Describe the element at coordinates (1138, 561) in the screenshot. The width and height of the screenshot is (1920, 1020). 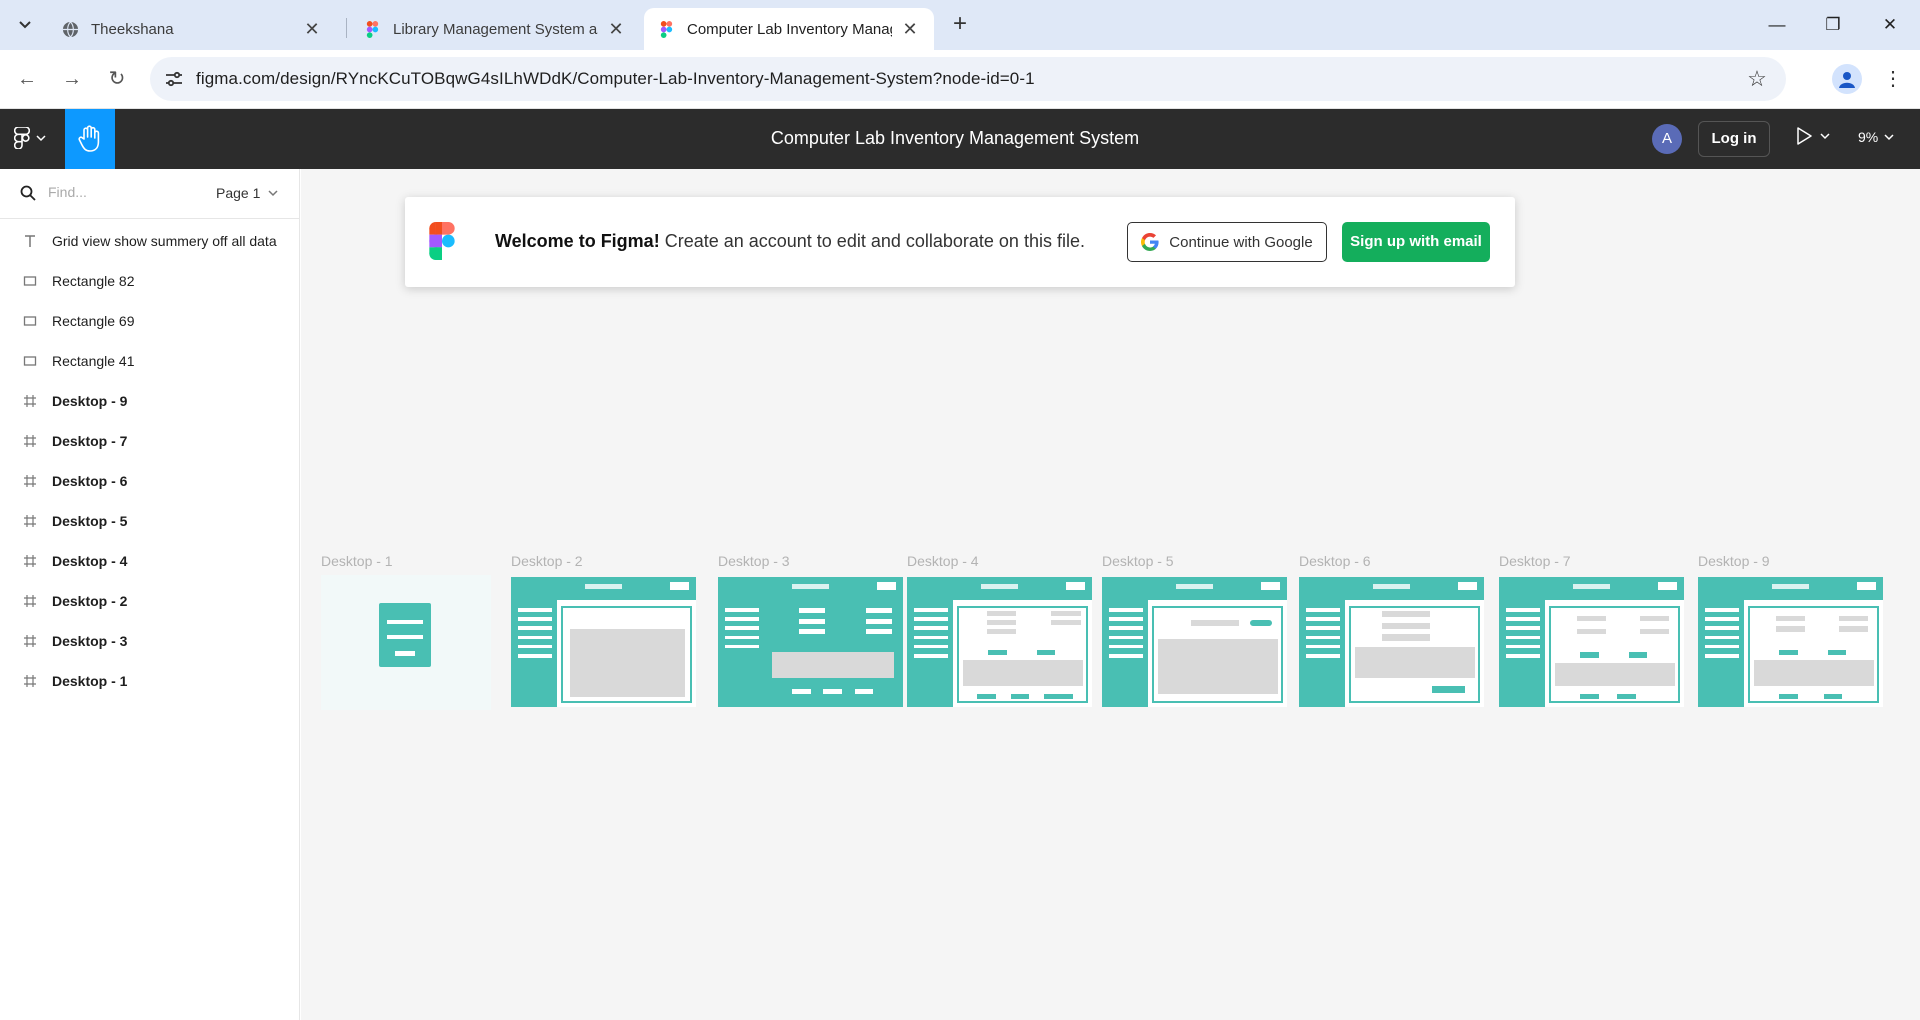
I see `frame-label: Desktop - 5` at that location.